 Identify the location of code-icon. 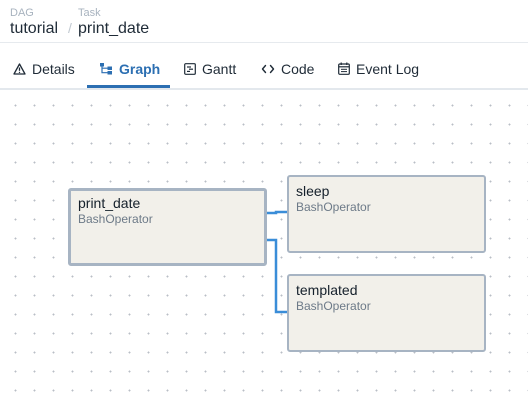
(268, 69).